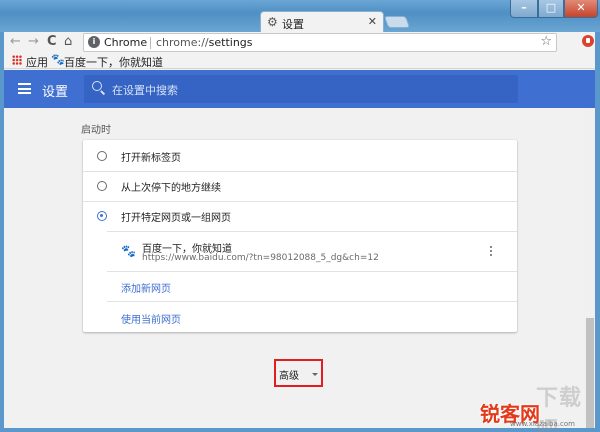  What do you see at coordinates (17, 60) in the screenshot?
I see `apps-grid-icon` at bounding box center [17, 60].